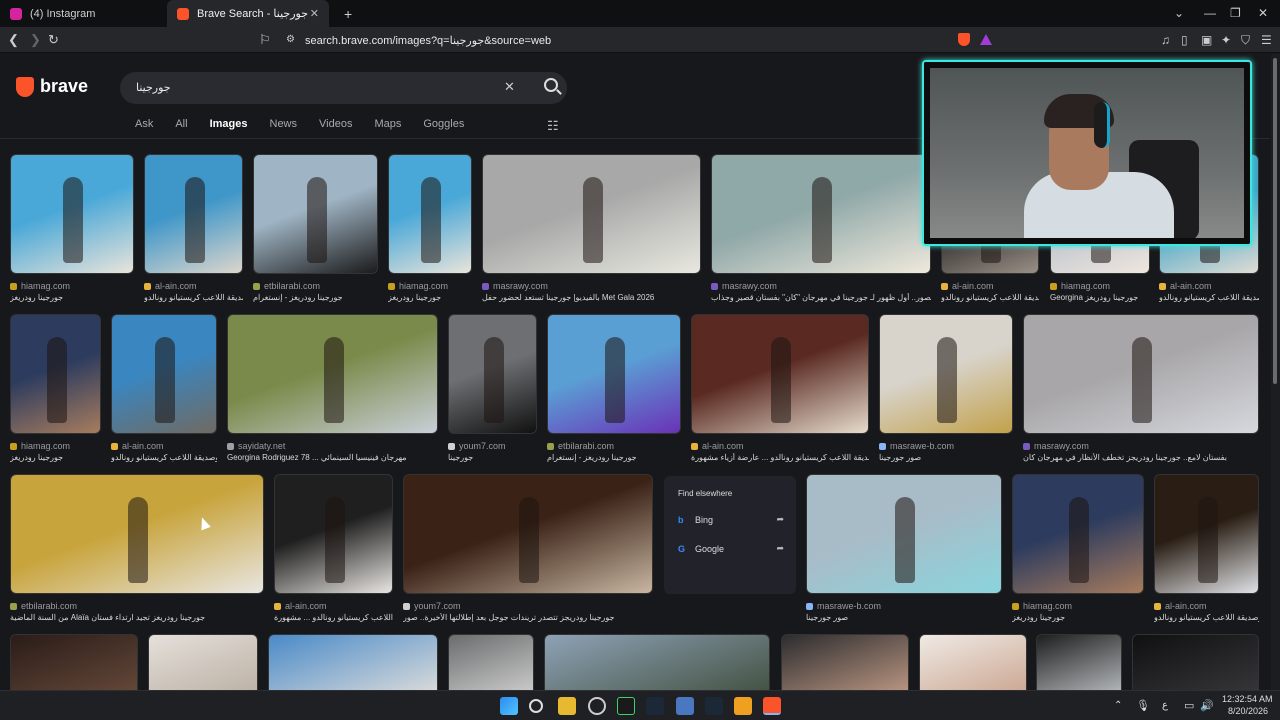  I want to click on find-bing: b Bing ➦, so click(731, 519).